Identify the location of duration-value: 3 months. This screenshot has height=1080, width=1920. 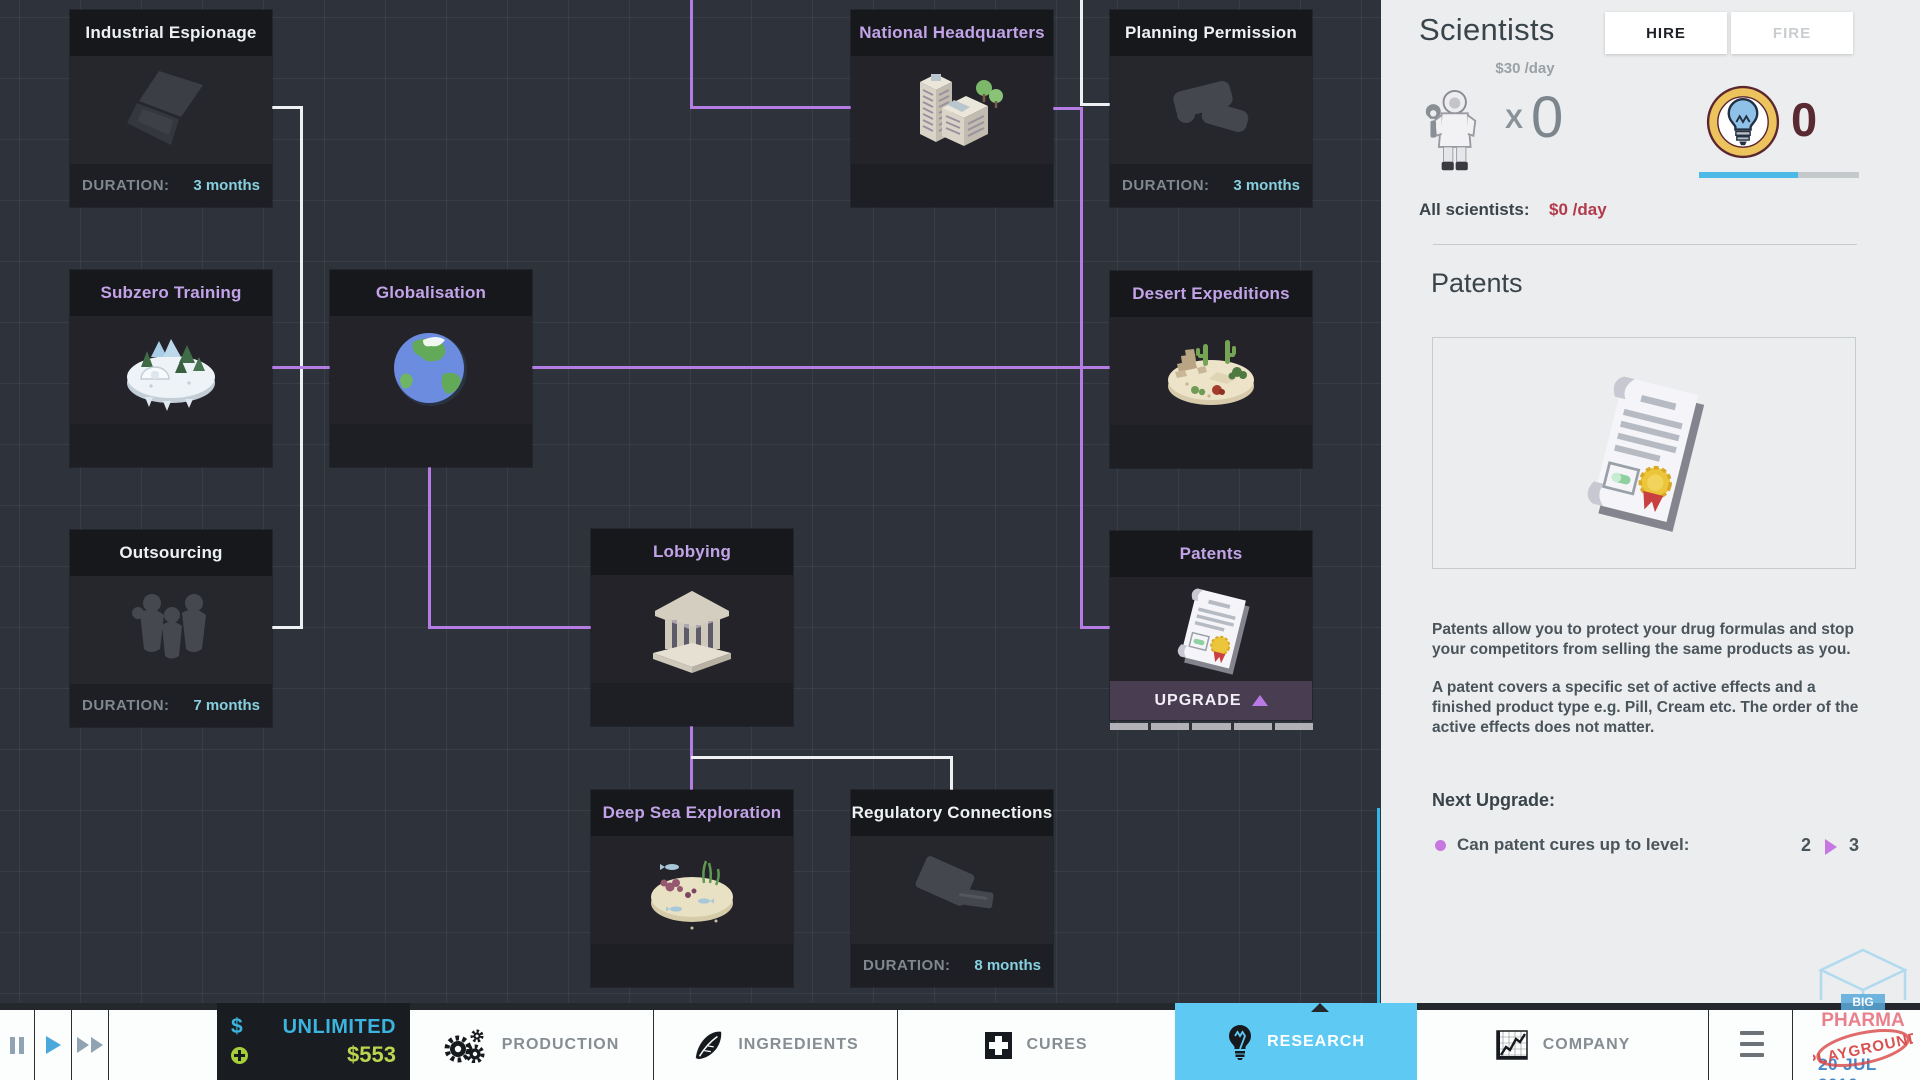
(1266, 185).